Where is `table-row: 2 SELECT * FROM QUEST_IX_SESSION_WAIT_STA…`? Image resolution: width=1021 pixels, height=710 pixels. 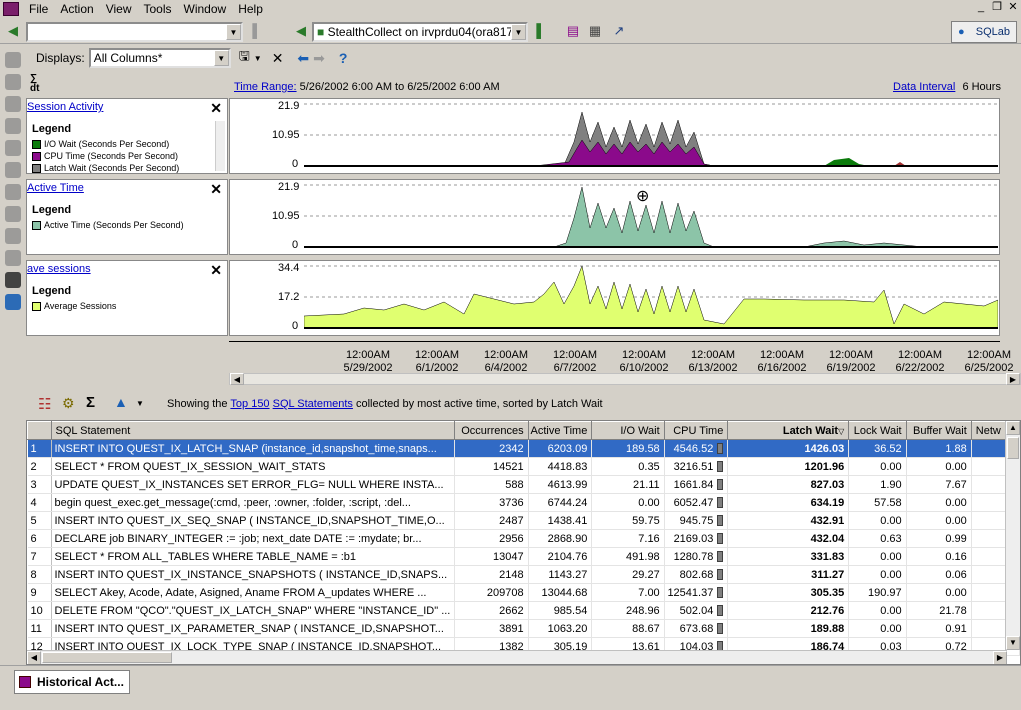 table-row: 2 SELECT * FROM QUEST_IX_SESSION_WAIT_STA… is located at coordinates (523, 466).